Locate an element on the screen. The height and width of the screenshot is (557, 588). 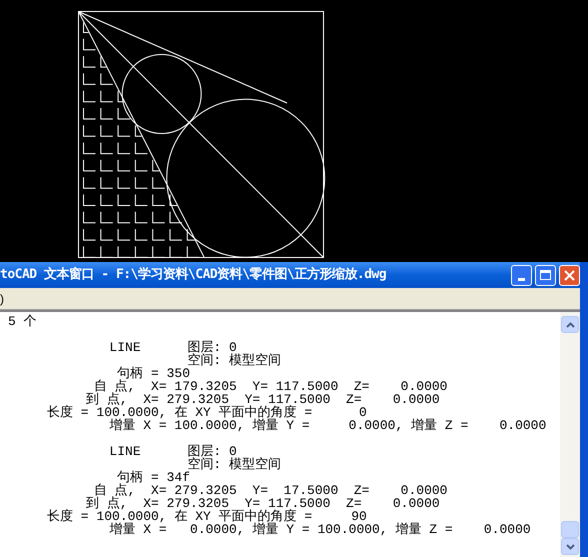
output-line: 长度 = 100.0000, 在 XY 平面中的角度 = 90 is located at coordinates (207, 516).